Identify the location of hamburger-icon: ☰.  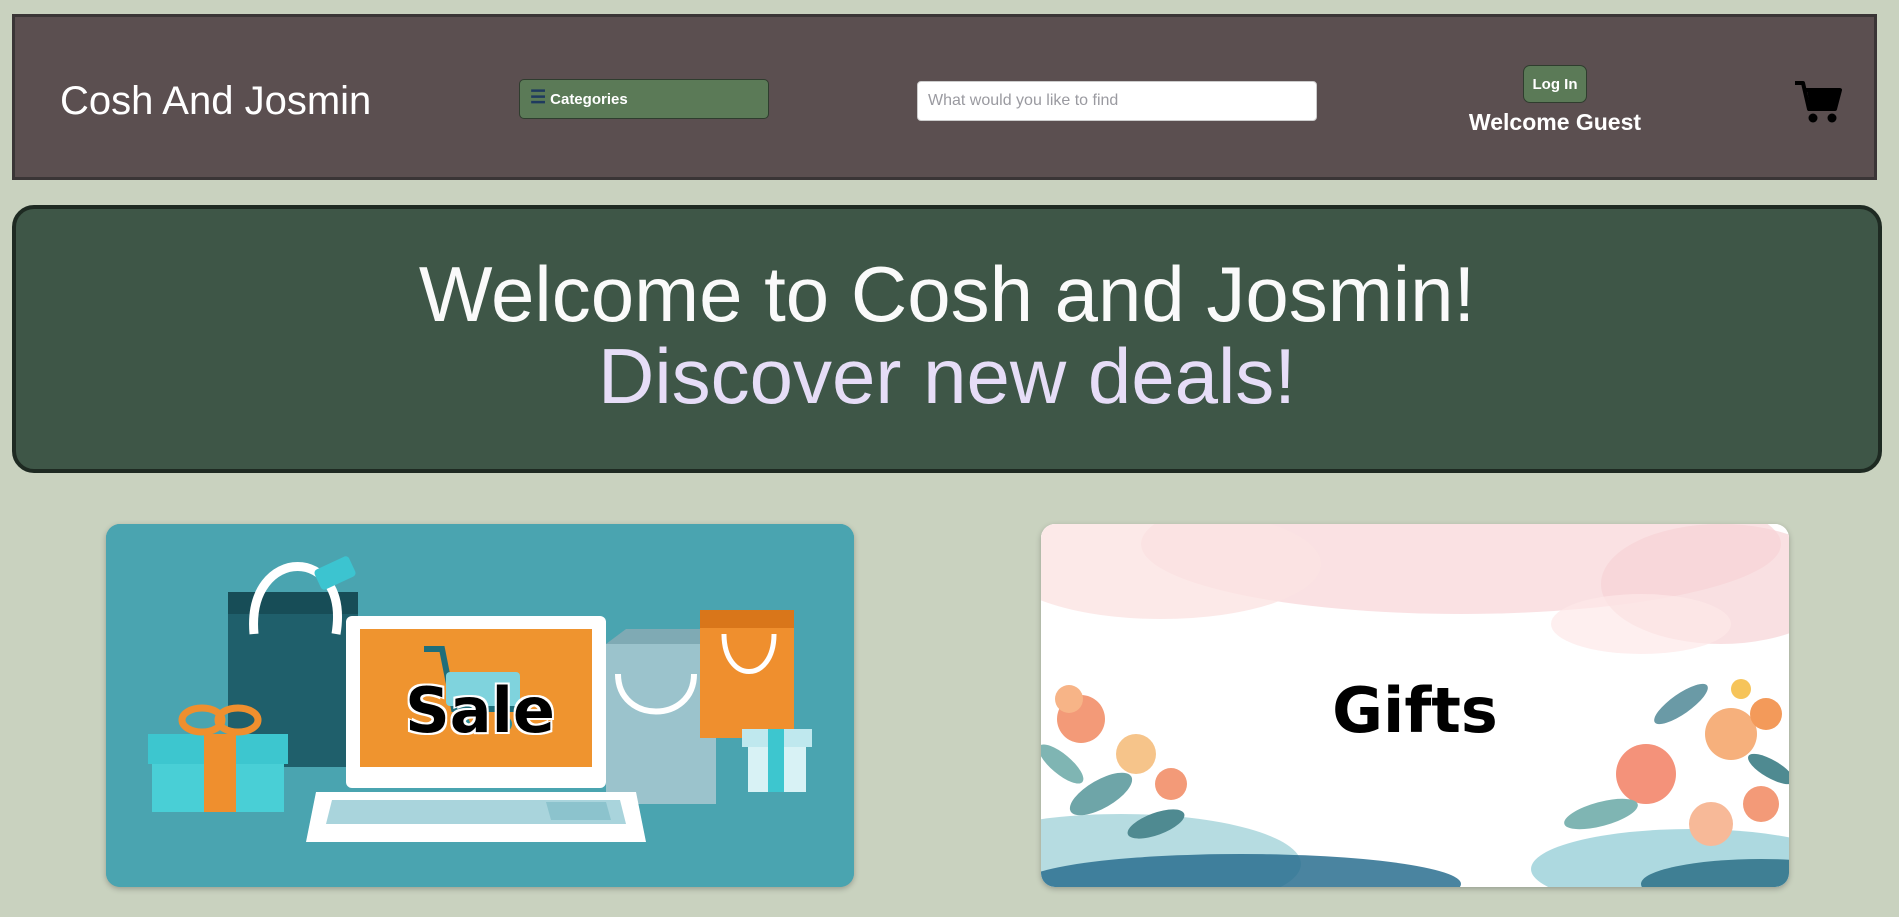
(538, 96).